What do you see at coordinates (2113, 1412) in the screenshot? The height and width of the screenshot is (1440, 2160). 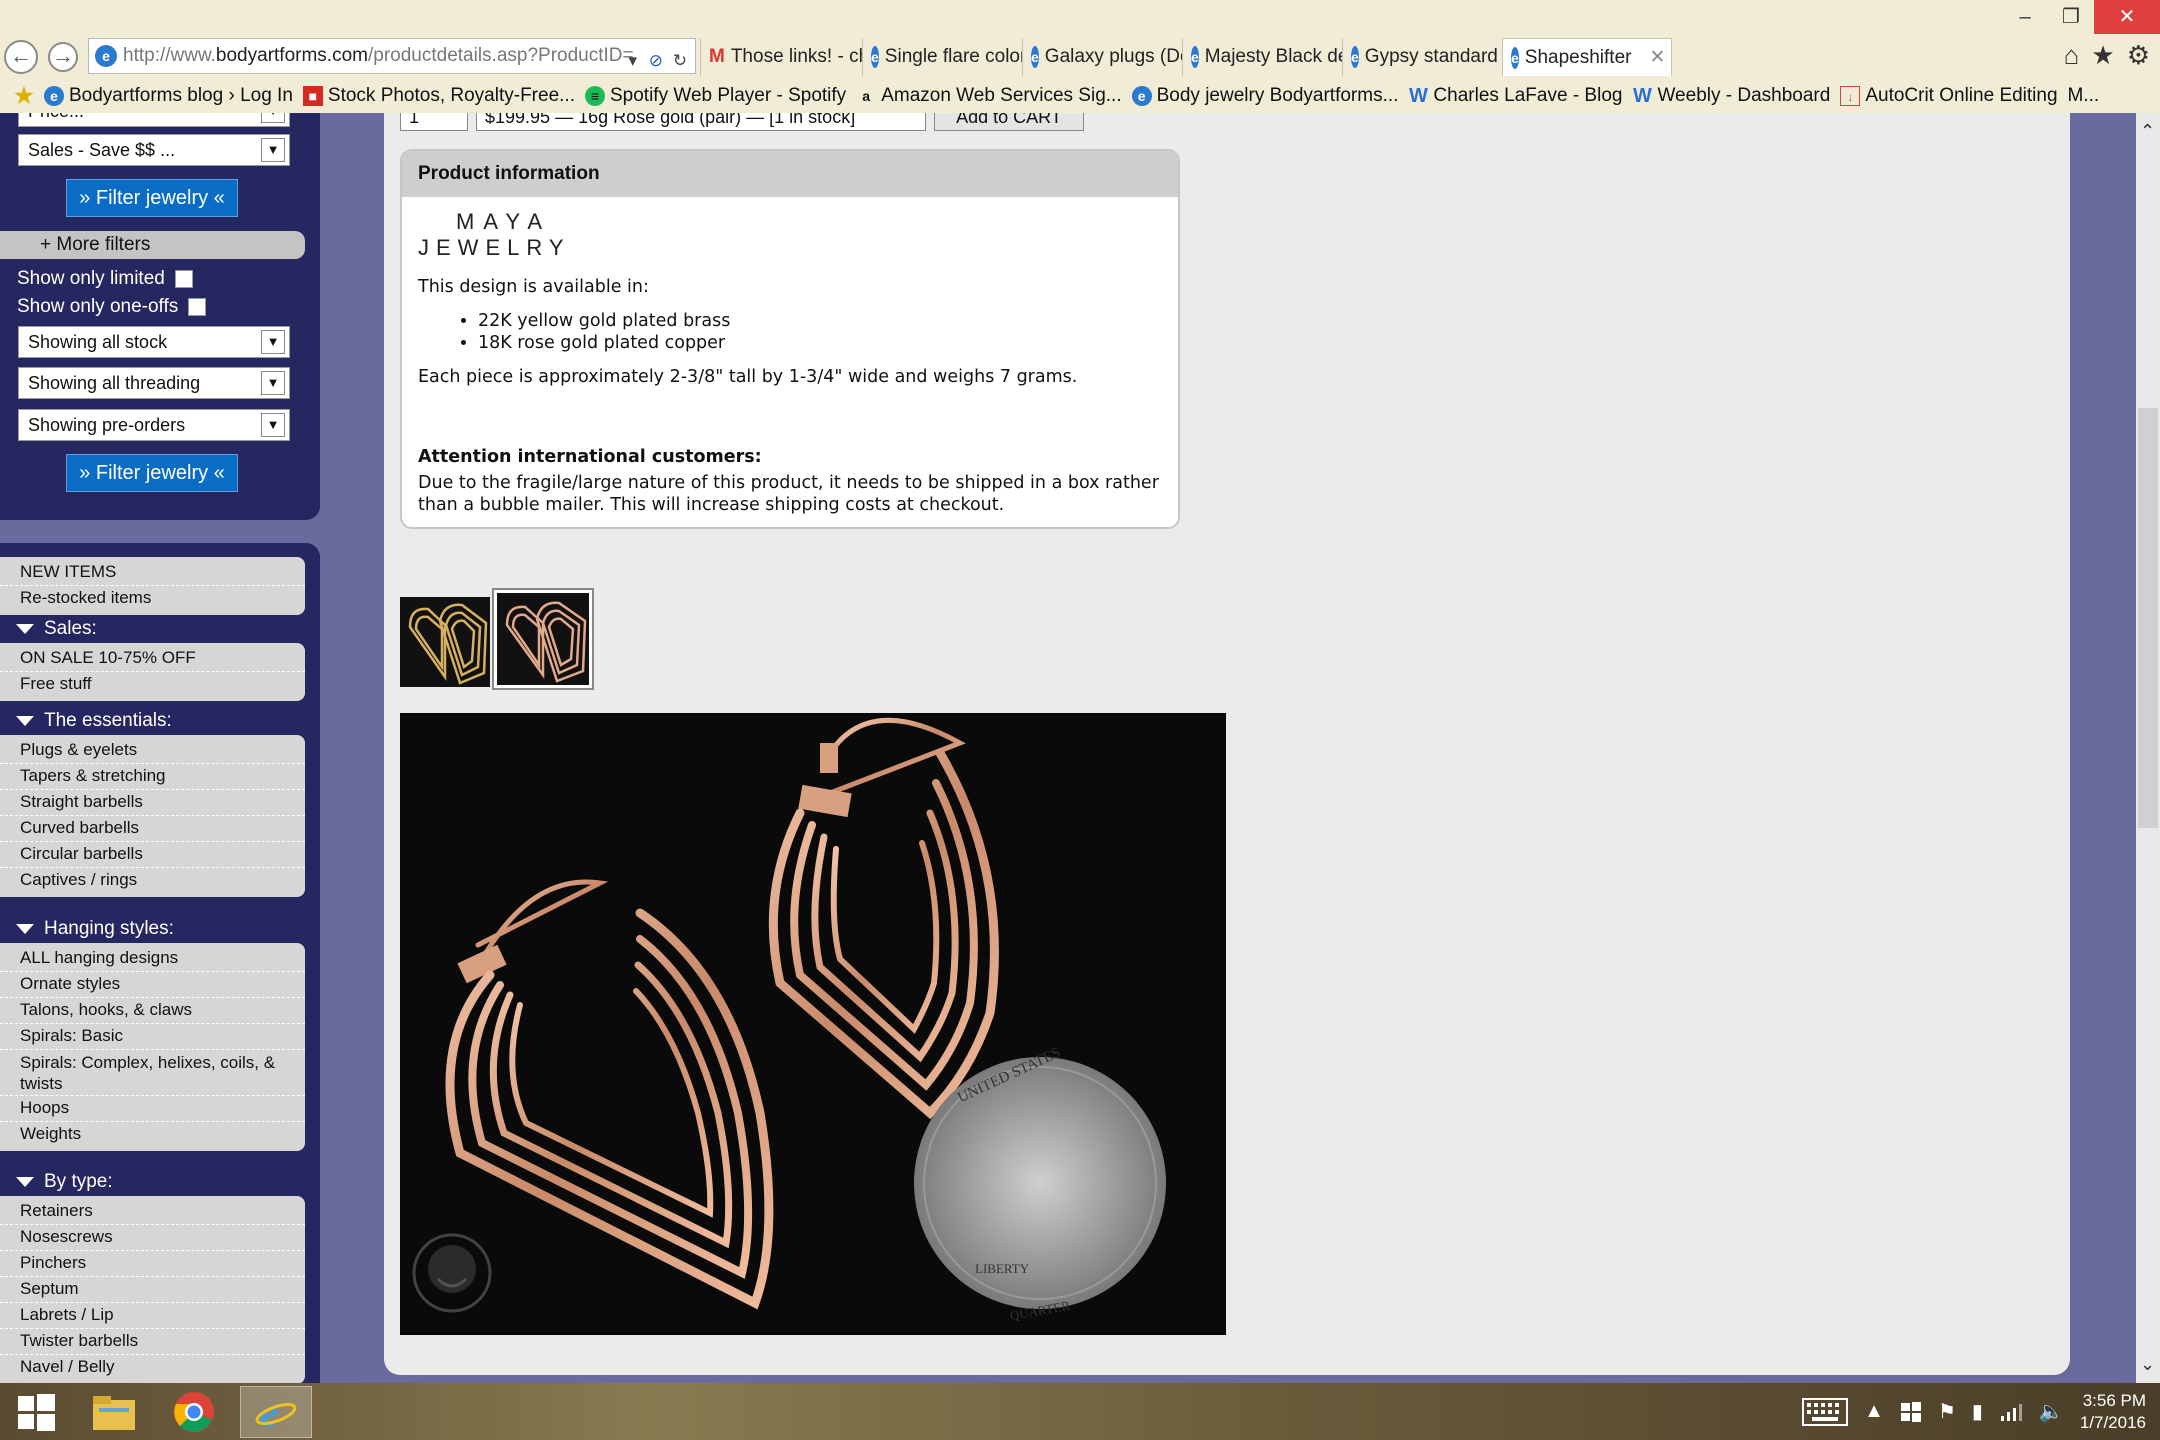 I see `clock: 3:56 PM 1/7/2016` at bounding box center [2113, 1412].